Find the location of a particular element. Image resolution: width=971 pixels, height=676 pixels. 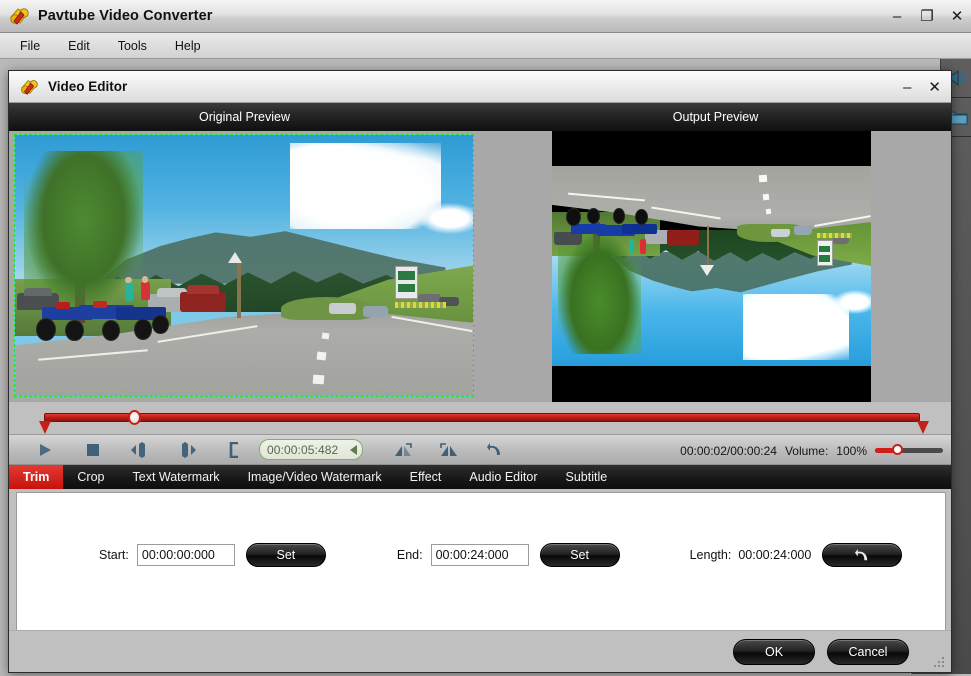

flip-horizontal-button is located at coordinates (403, 450).